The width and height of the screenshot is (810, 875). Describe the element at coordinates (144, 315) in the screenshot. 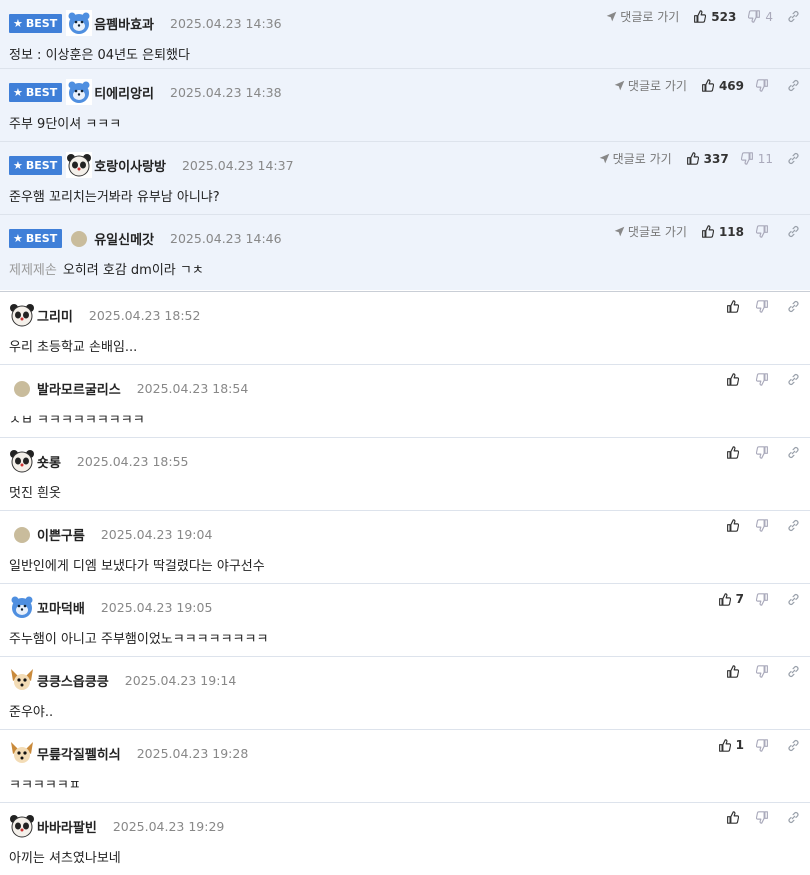

I see `comment-date: 2025.04.23 18:52` at that location.